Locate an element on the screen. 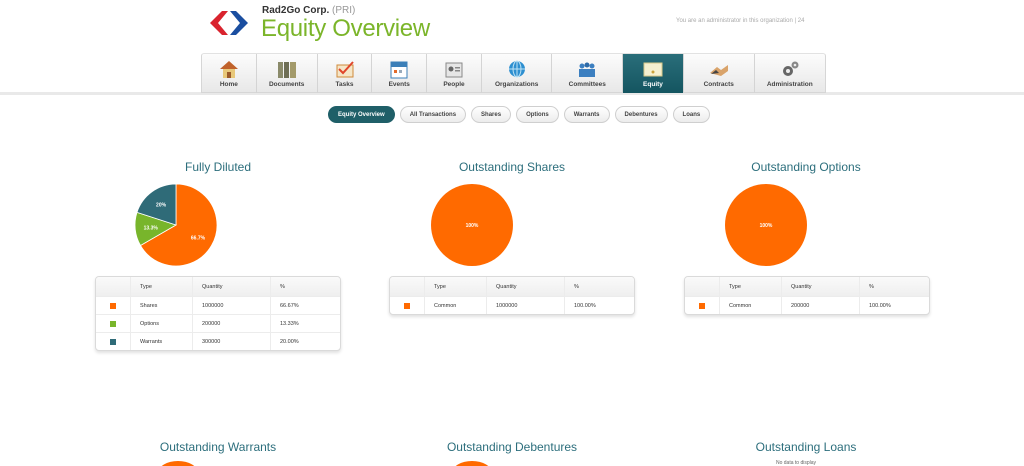  nav-label: Documents is located at coordinates (286, 84).